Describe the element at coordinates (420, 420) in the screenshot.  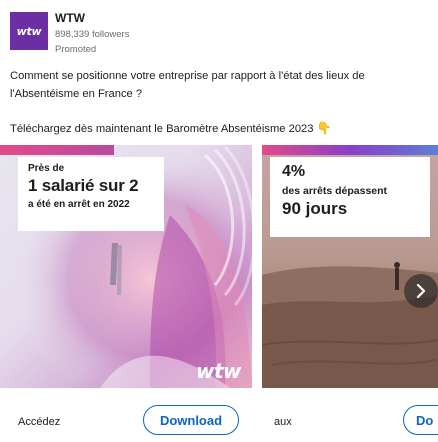
I see `card-2-download-button: Do` at that location.